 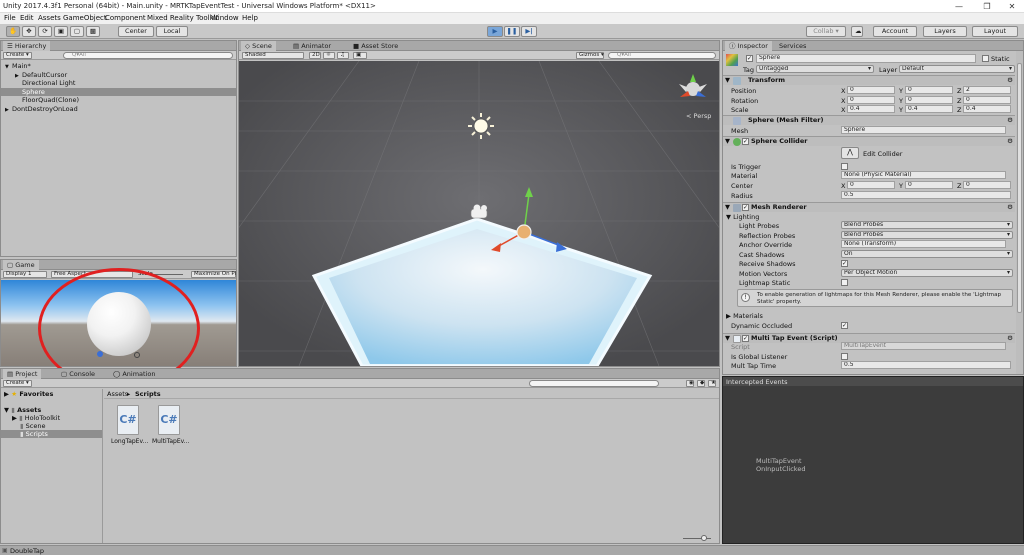 What do you see at coordinates (13, 31) in the screenshot?
I see `hand-tool-icon: ✋` at bounding box center [13, 31].